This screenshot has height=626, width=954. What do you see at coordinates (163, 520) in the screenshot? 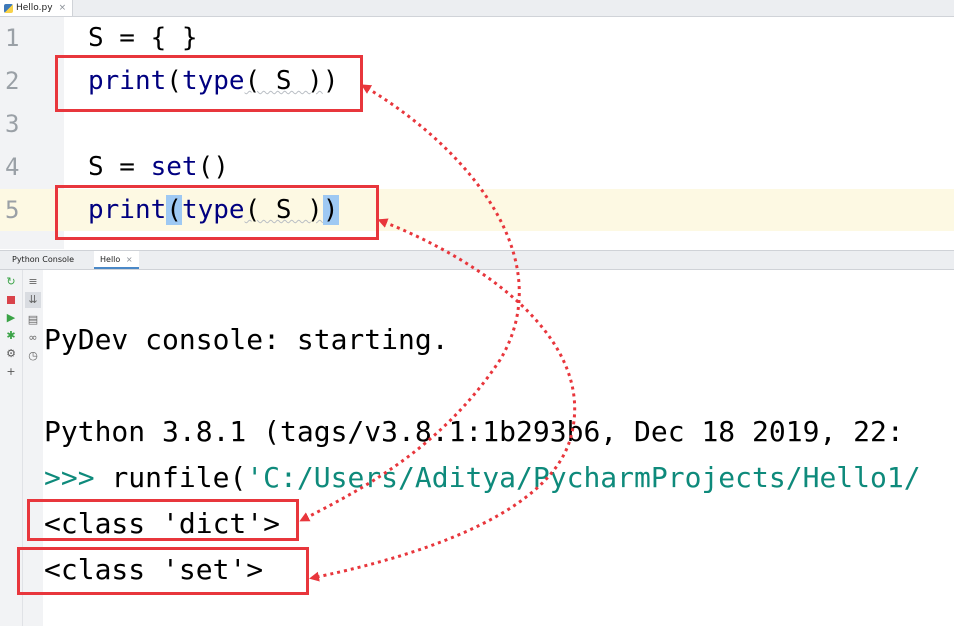
I see `annotation-box-dict-output` at bounding box center [163, 520].